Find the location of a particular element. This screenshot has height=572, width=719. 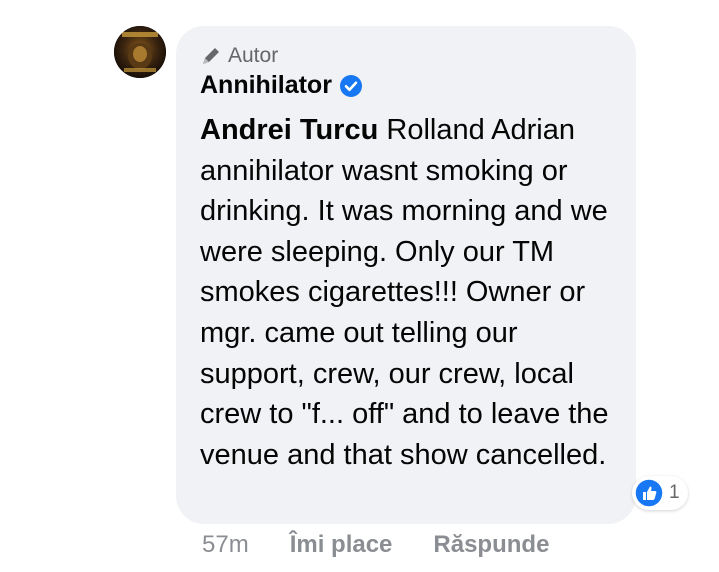

comment-timestamp: 57m is located at coordinates (225, 545).